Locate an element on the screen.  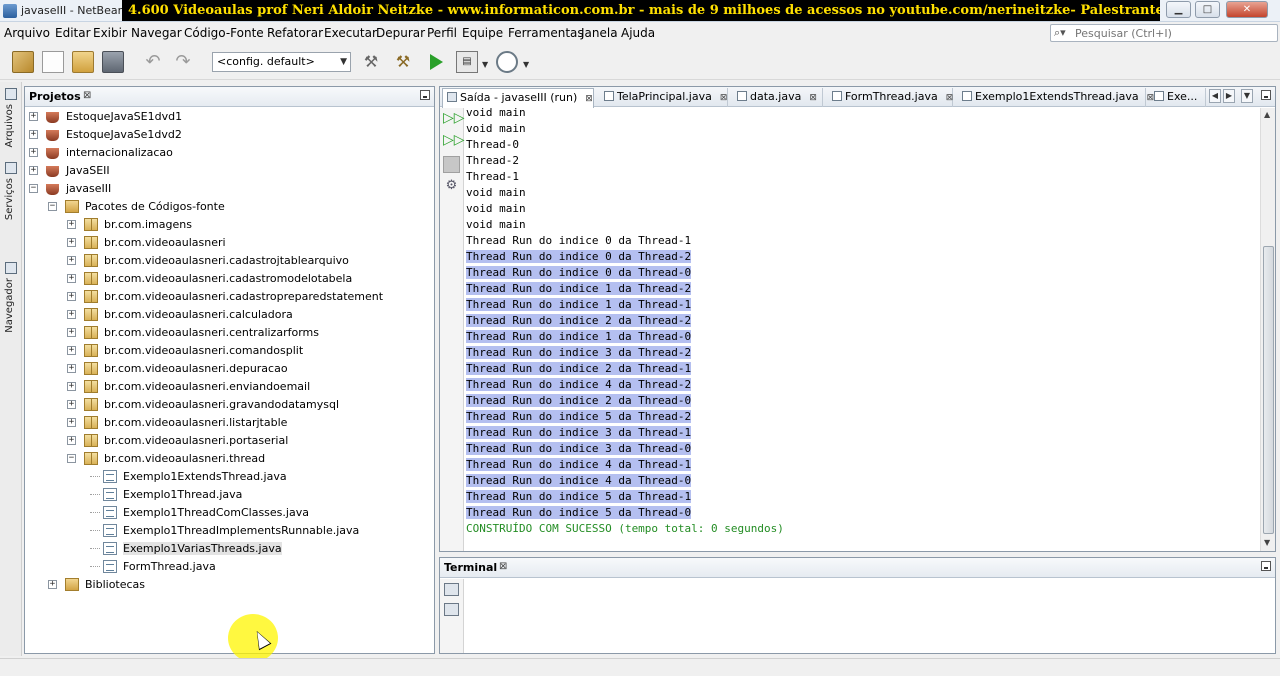
side-tab-servicos: Serviços is located at coordinates (9, 199).